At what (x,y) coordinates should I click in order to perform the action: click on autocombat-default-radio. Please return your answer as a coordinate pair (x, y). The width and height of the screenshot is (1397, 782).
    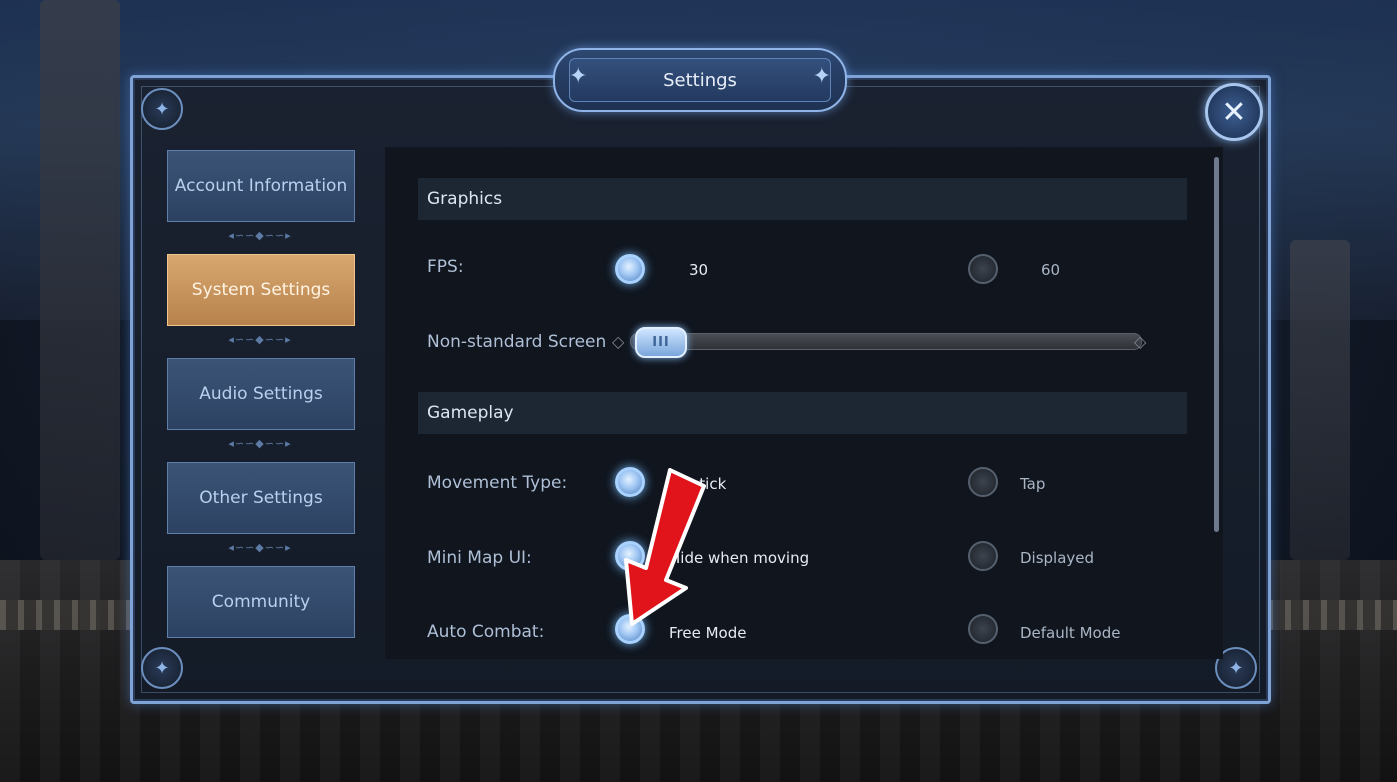
    Looking at the image, I should click on (983, 629).